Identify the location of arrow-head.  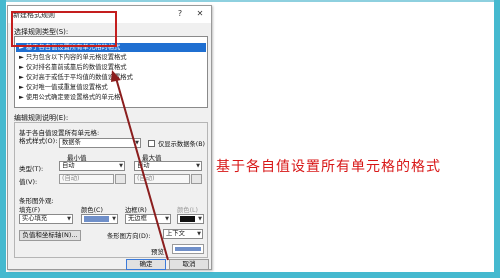
(116, 76).